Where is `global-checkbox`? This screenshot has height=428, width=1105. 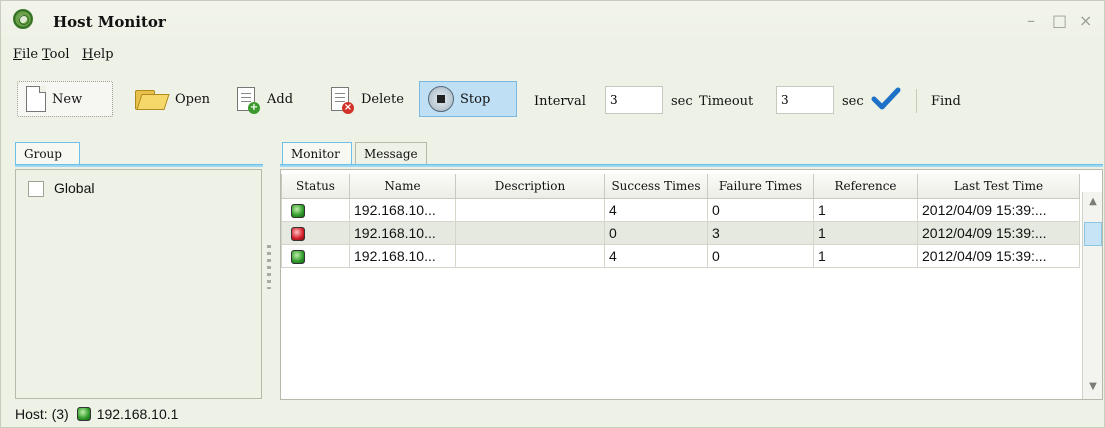
global-checkbox is located at coordinates (36, 189).